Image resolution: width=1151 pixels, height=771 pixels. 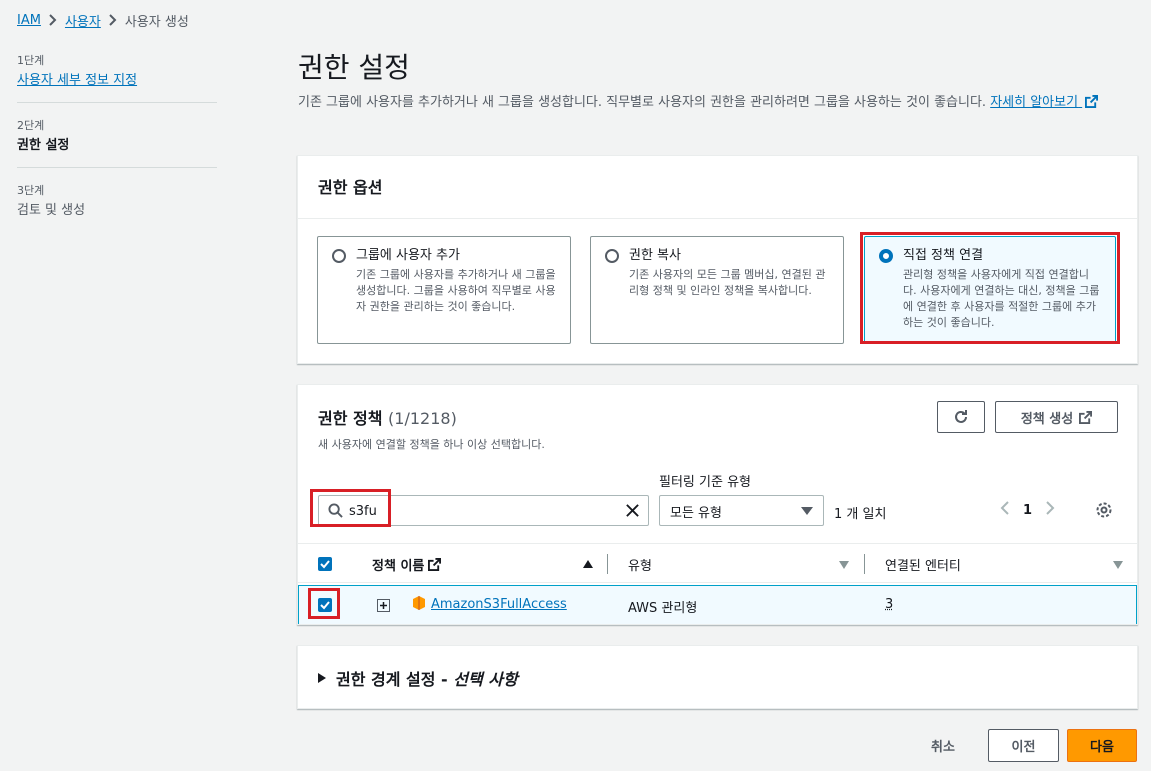 What do you see at coordinates (335, 512) in the screenshot?
I see `search-icon` at bounding box center [335, 512].